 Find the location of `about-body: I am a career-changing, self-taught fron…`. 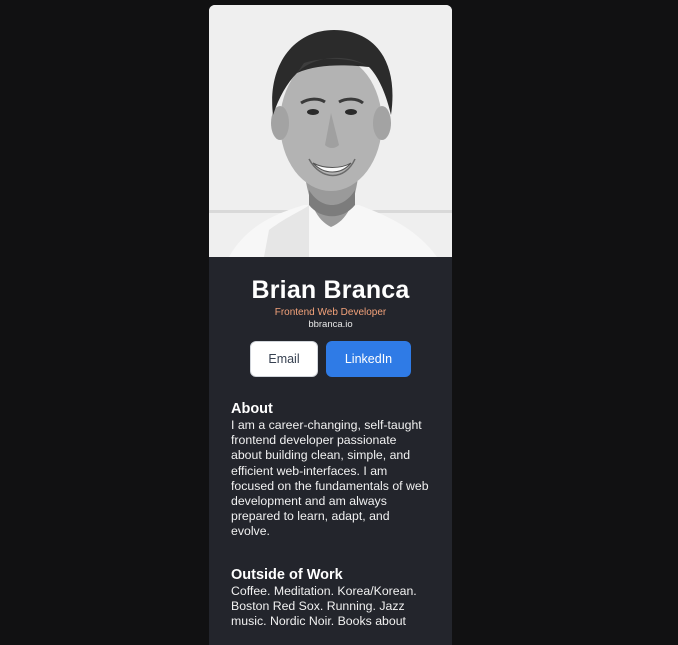

about-body: I am a career-changing, self-taught fron… is located at coordinates (330, 478).